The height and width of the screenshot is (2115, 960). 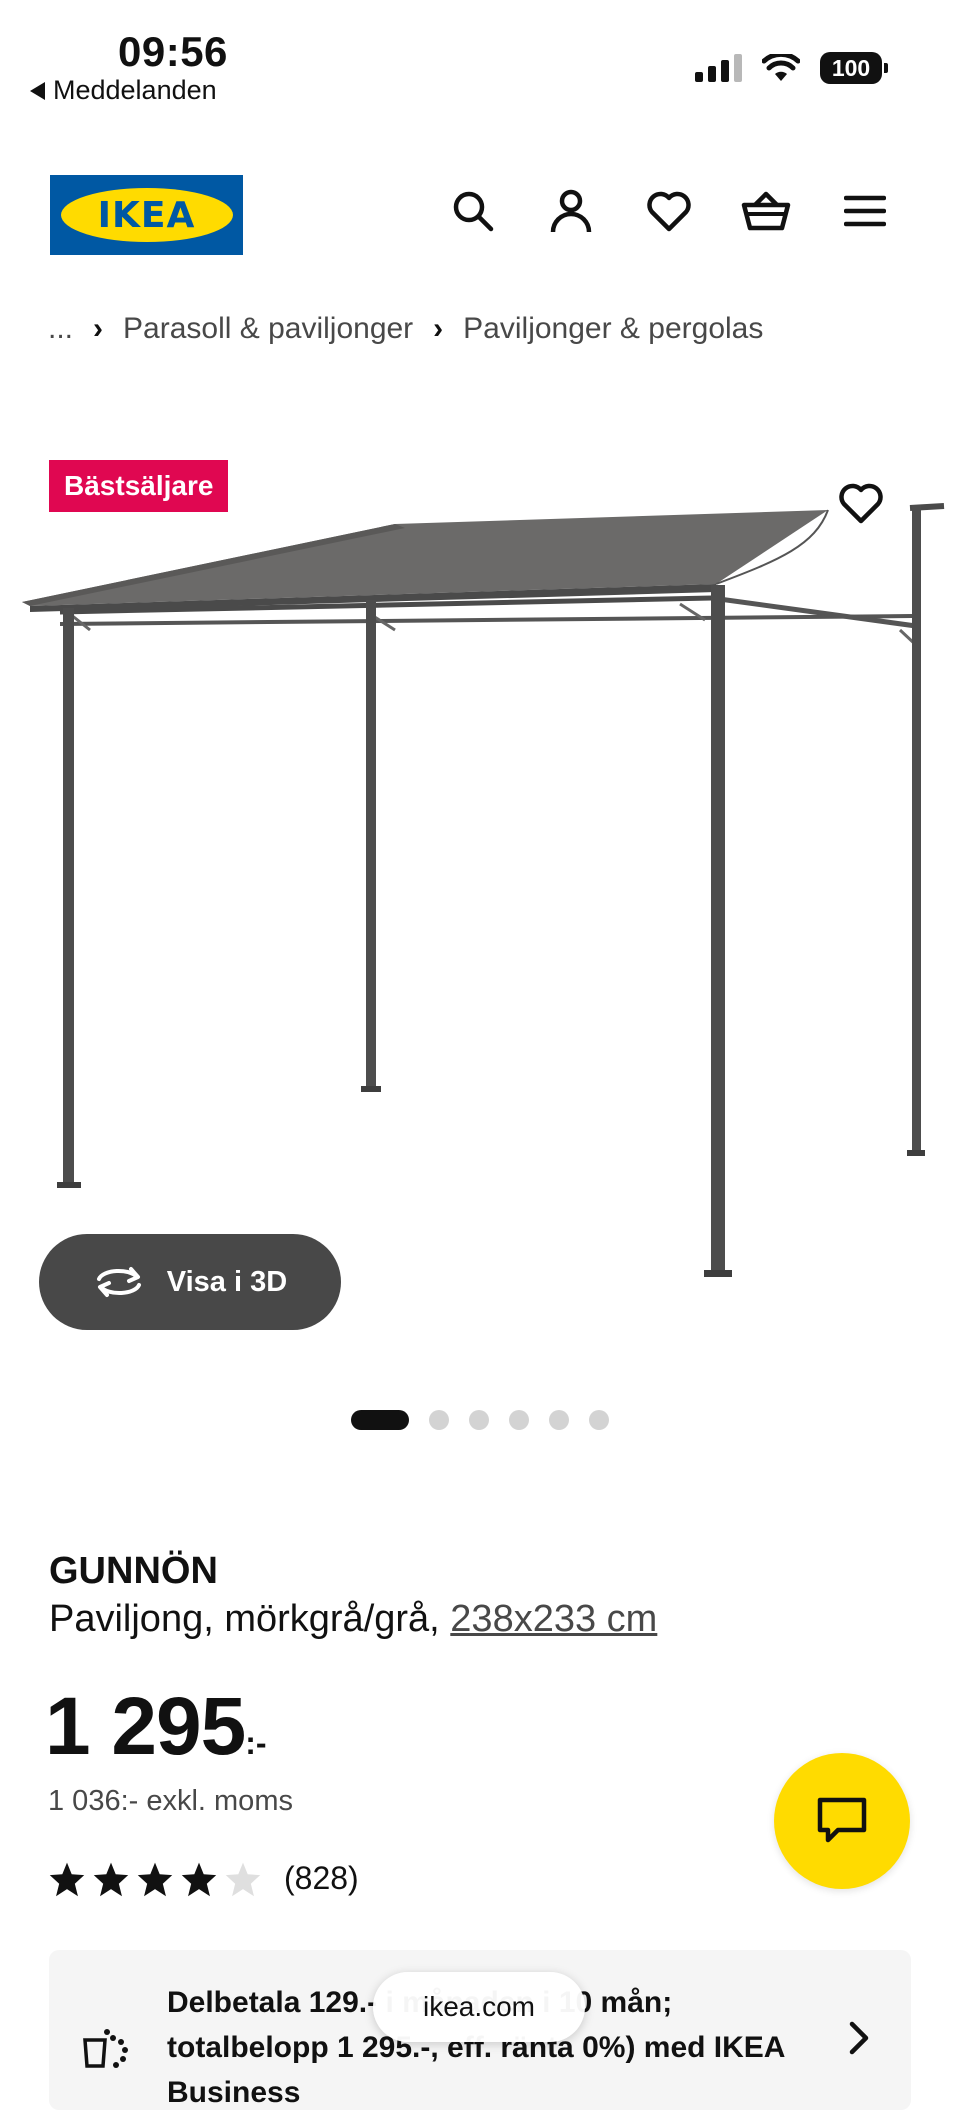 What do you see at coordinates (571, 211) in the screenshot?
I see `account-icon` at bounding box center [571, 211].